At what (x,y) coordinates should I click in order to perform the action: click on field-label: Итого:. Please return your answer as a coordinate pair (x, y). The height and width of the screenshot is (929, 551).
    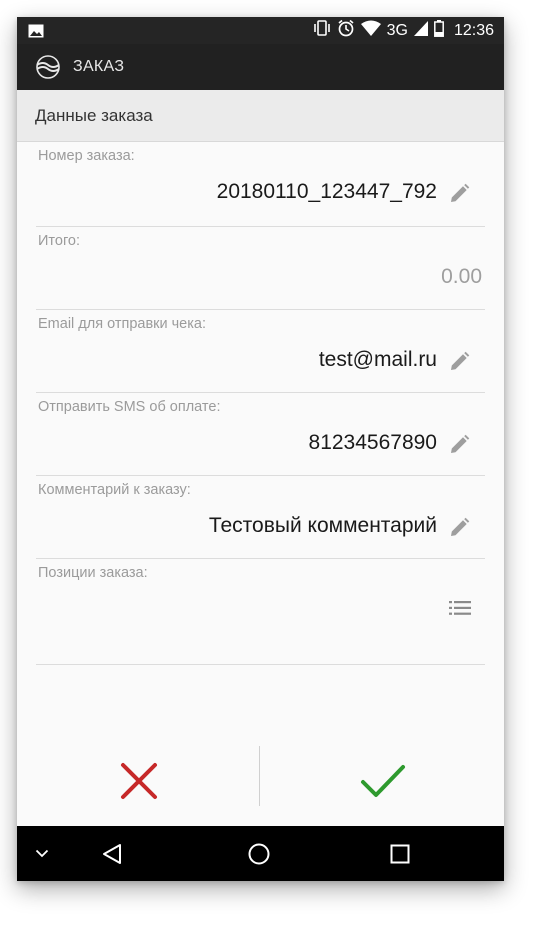
    Looking at the image, I should click on (59, 241).